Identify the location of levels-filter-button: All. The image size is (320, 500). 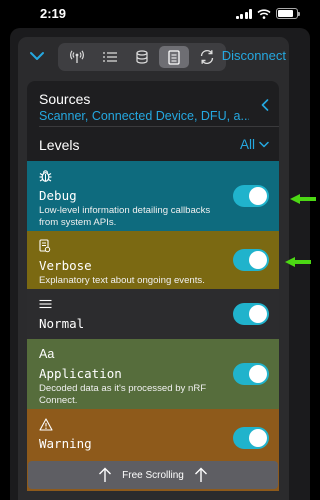
(254, 144).